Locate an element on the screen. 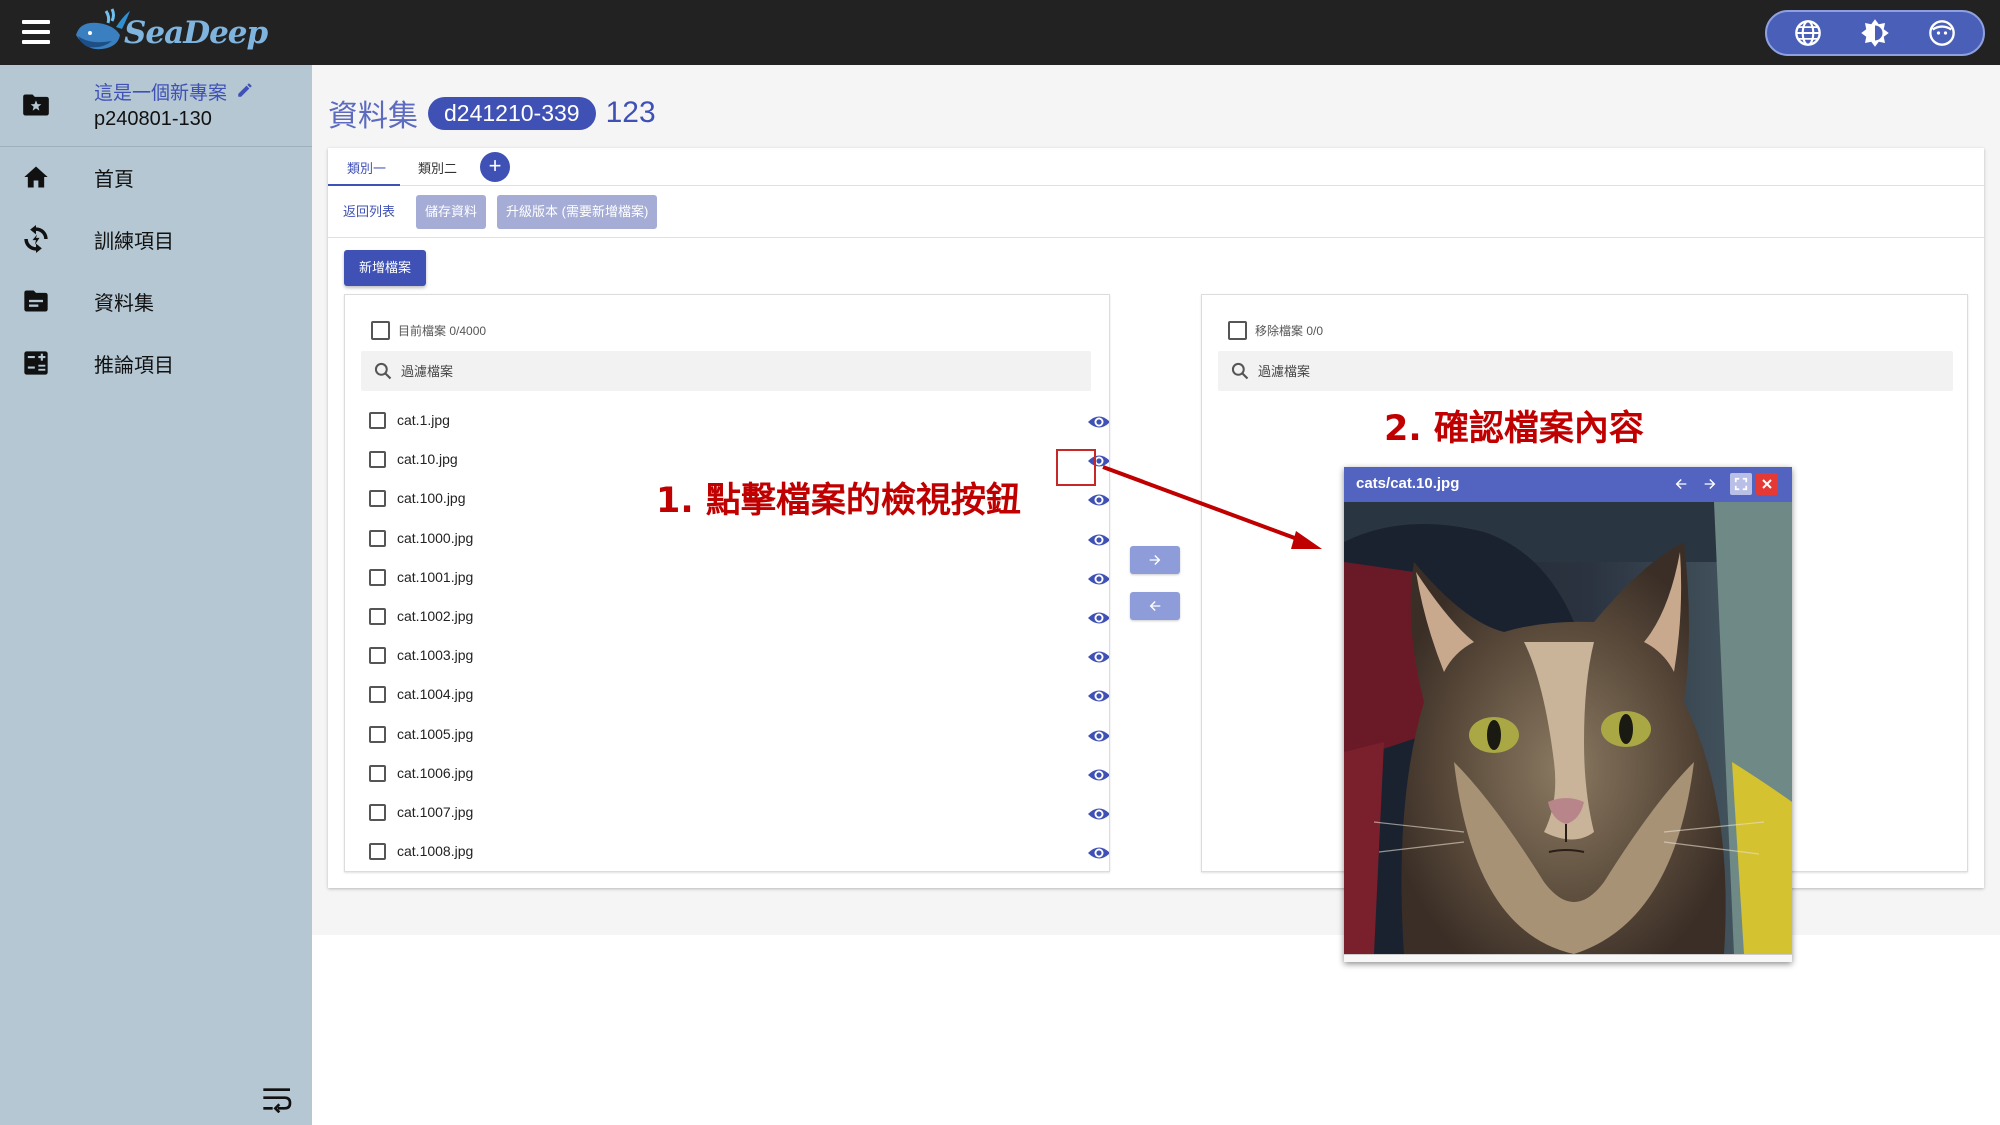  file-list-item: cat.1005.jpg is located at coordinates (739, 736).